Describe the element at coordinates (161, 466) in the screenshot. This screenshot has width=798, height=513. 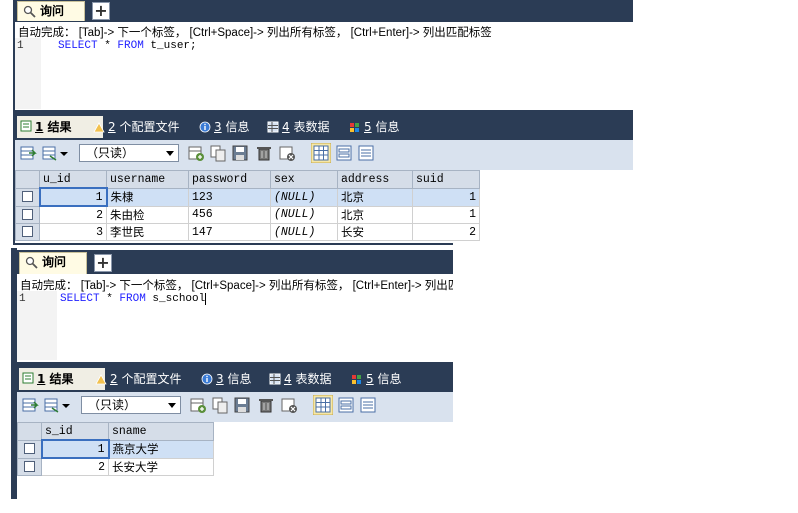
I see `table-cell: 长安大学` at that location.